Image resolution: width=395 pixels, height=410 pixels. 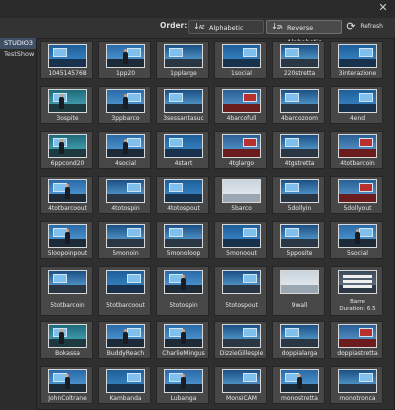 What do you see at coordinates (298, 195) in the screenshot?
I see `preset-tile: 5dollyin` at bounding box center [298, 195].